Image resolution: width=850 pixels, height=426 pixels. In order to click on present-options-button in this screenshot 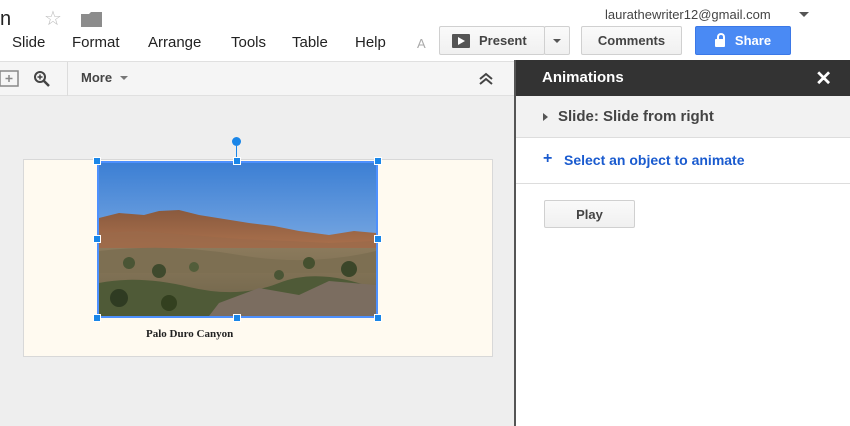, I will do `click(557, 40)`.